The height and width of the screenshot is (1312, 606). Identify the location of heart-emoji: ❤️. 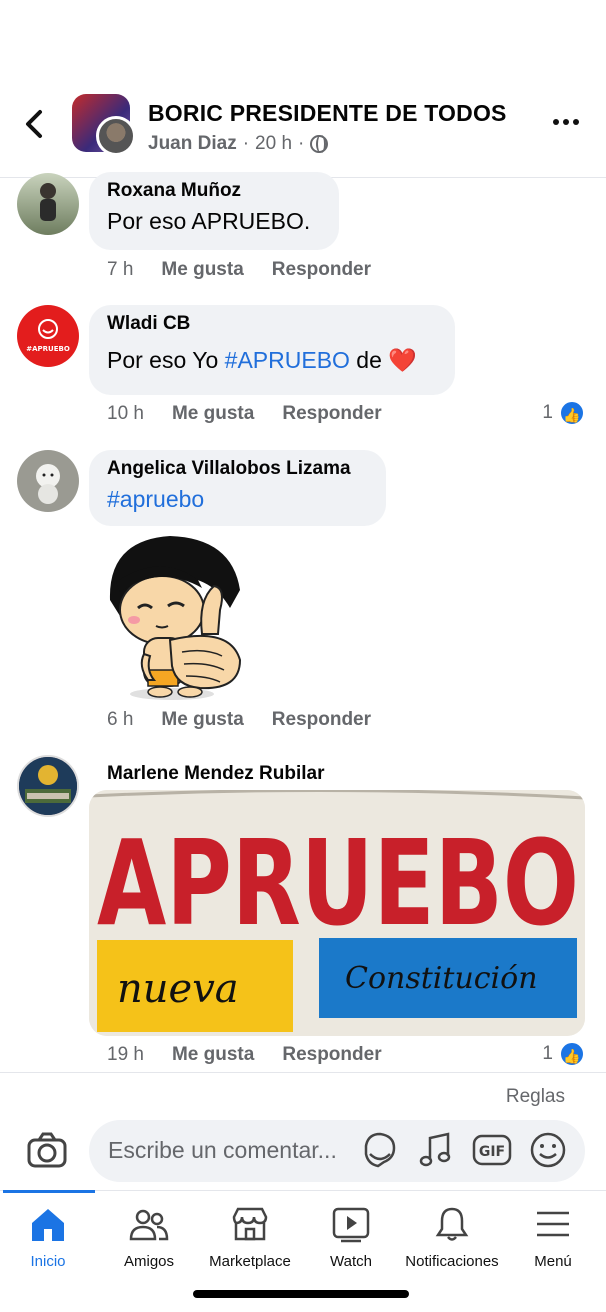
(402, 360).